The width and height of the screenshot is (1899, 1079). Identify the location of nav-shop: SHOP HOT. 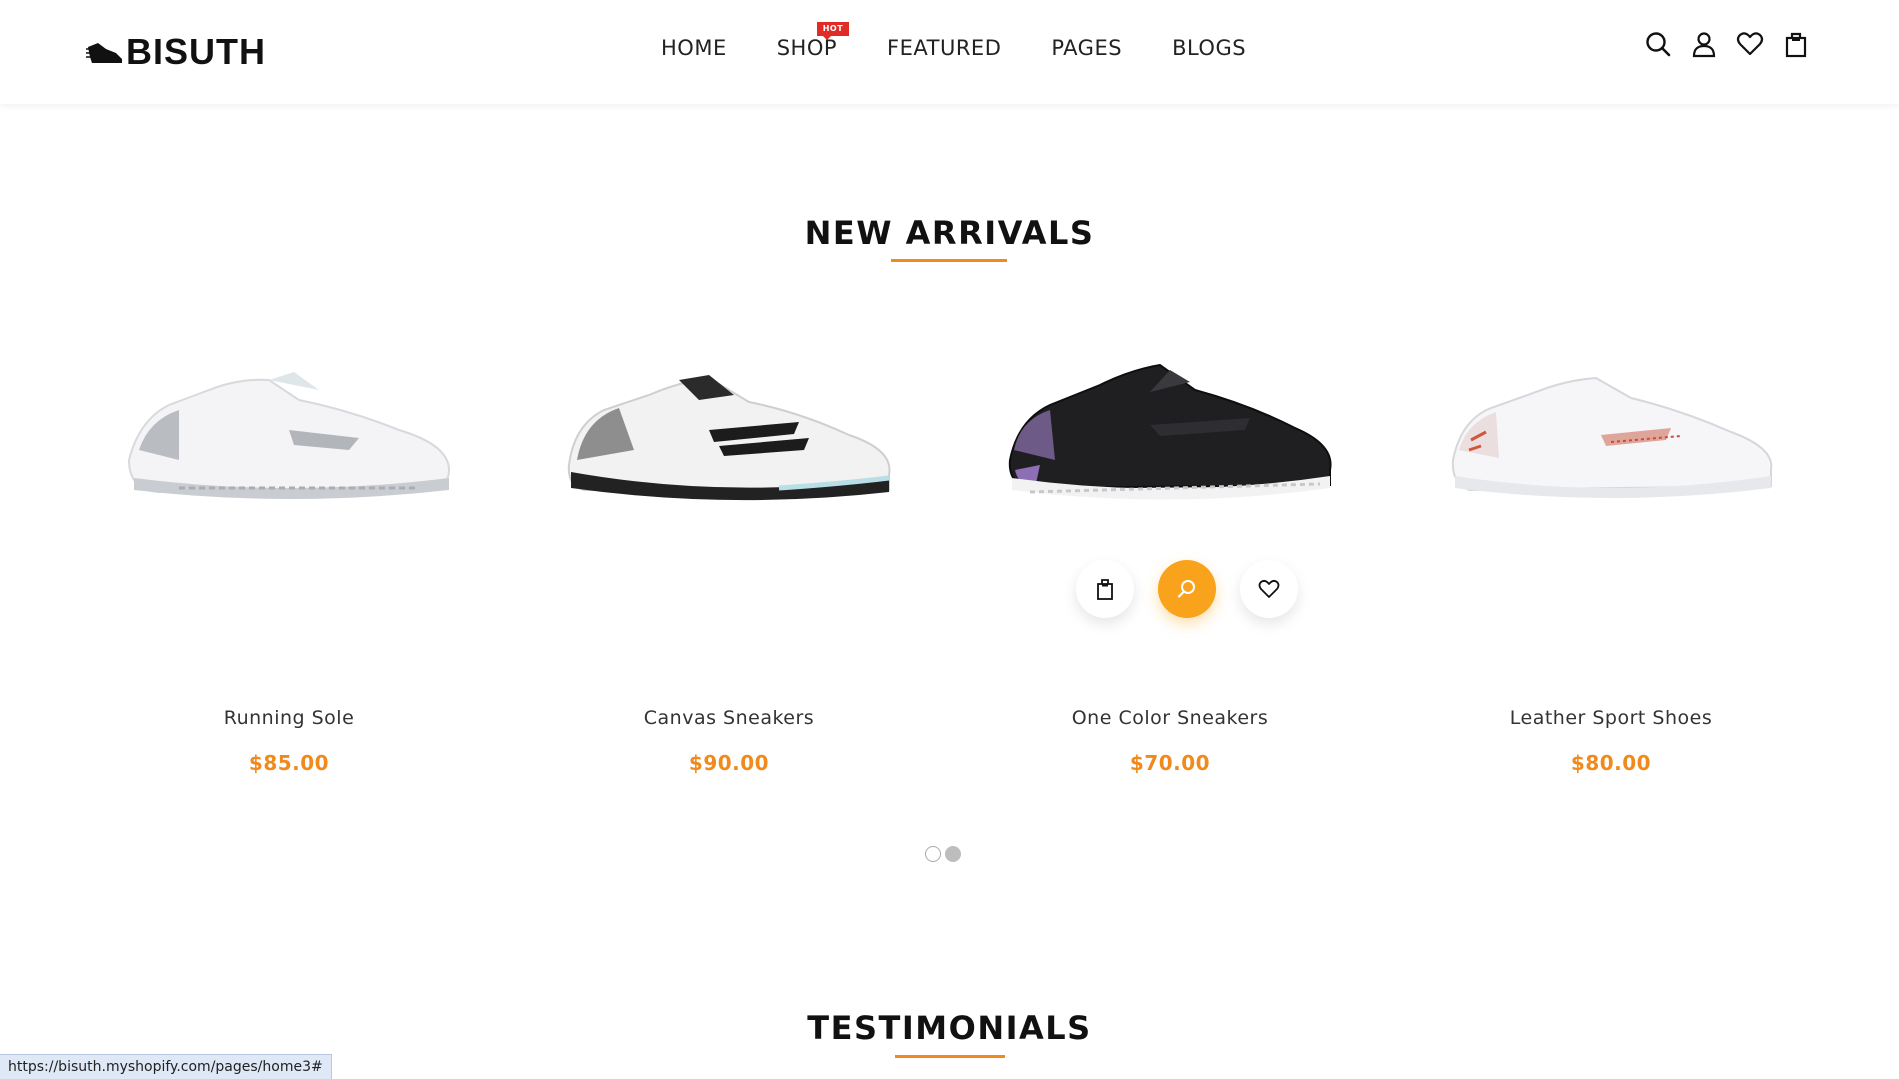
(813, 41).